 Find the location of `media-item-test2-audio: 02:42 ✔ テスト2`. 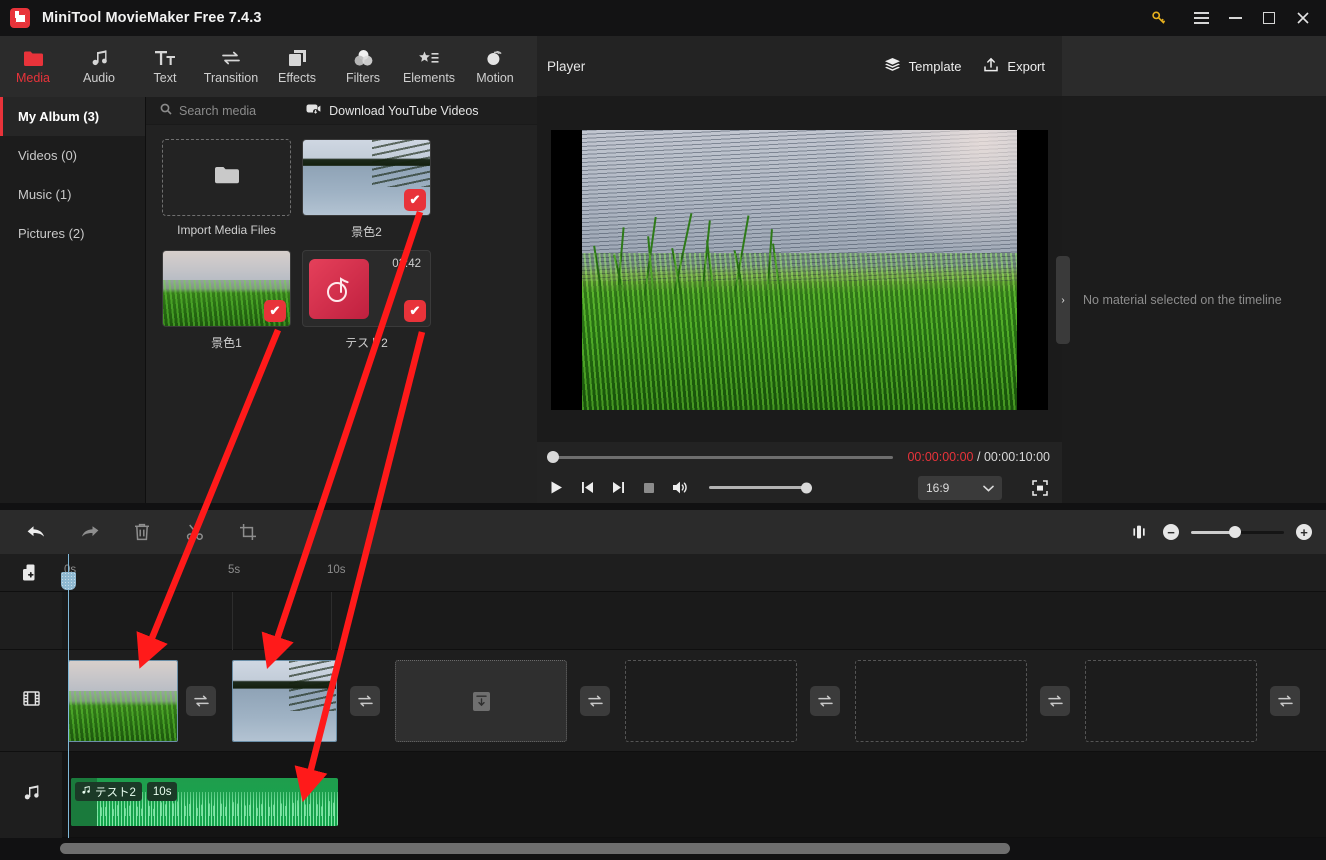

media-item-test2-audio: 02:42 ✔ テスト2 is located at coordinates (366, 300).